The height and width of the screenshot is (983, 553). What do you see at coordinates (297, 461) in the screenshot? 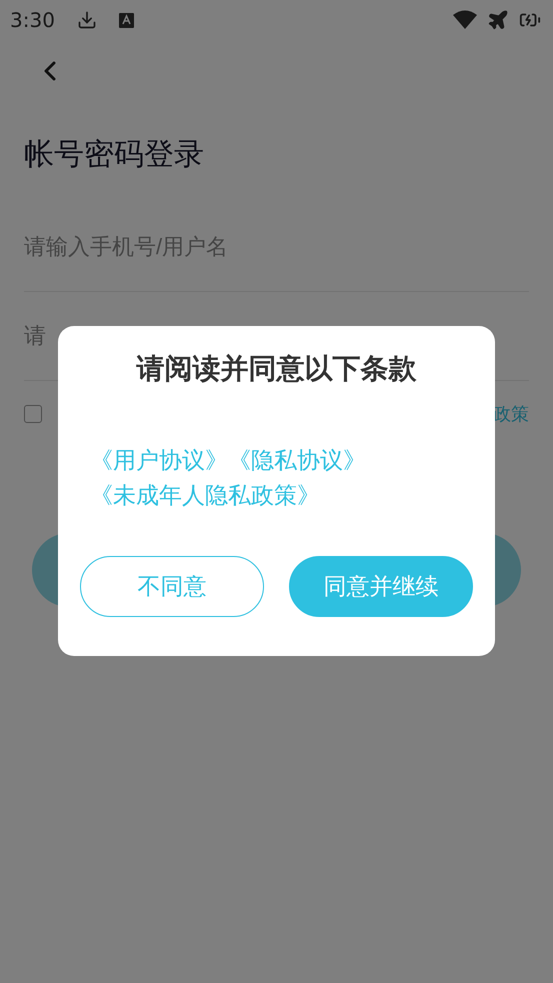
I see `terms-link: 《隐私协议》` at bounding box center [297, 461].